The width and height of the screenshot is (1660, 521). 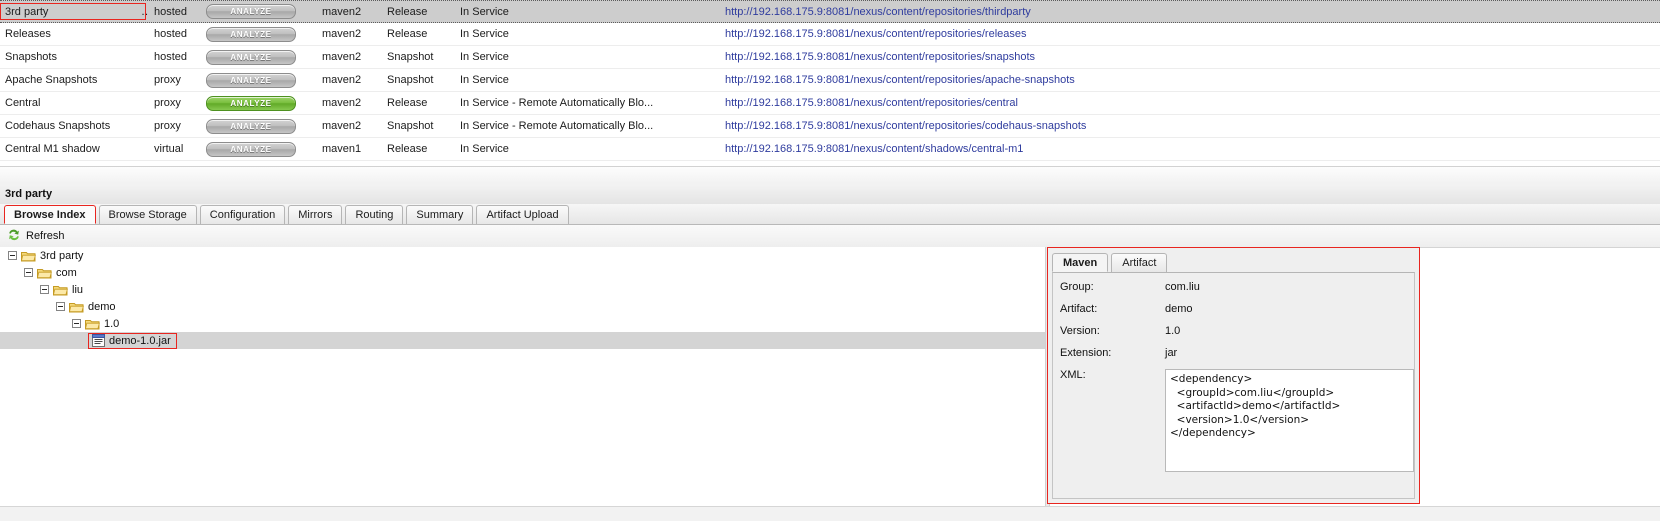 I want to click on detail-field-label: Version:, so click(x=1080, y=331).